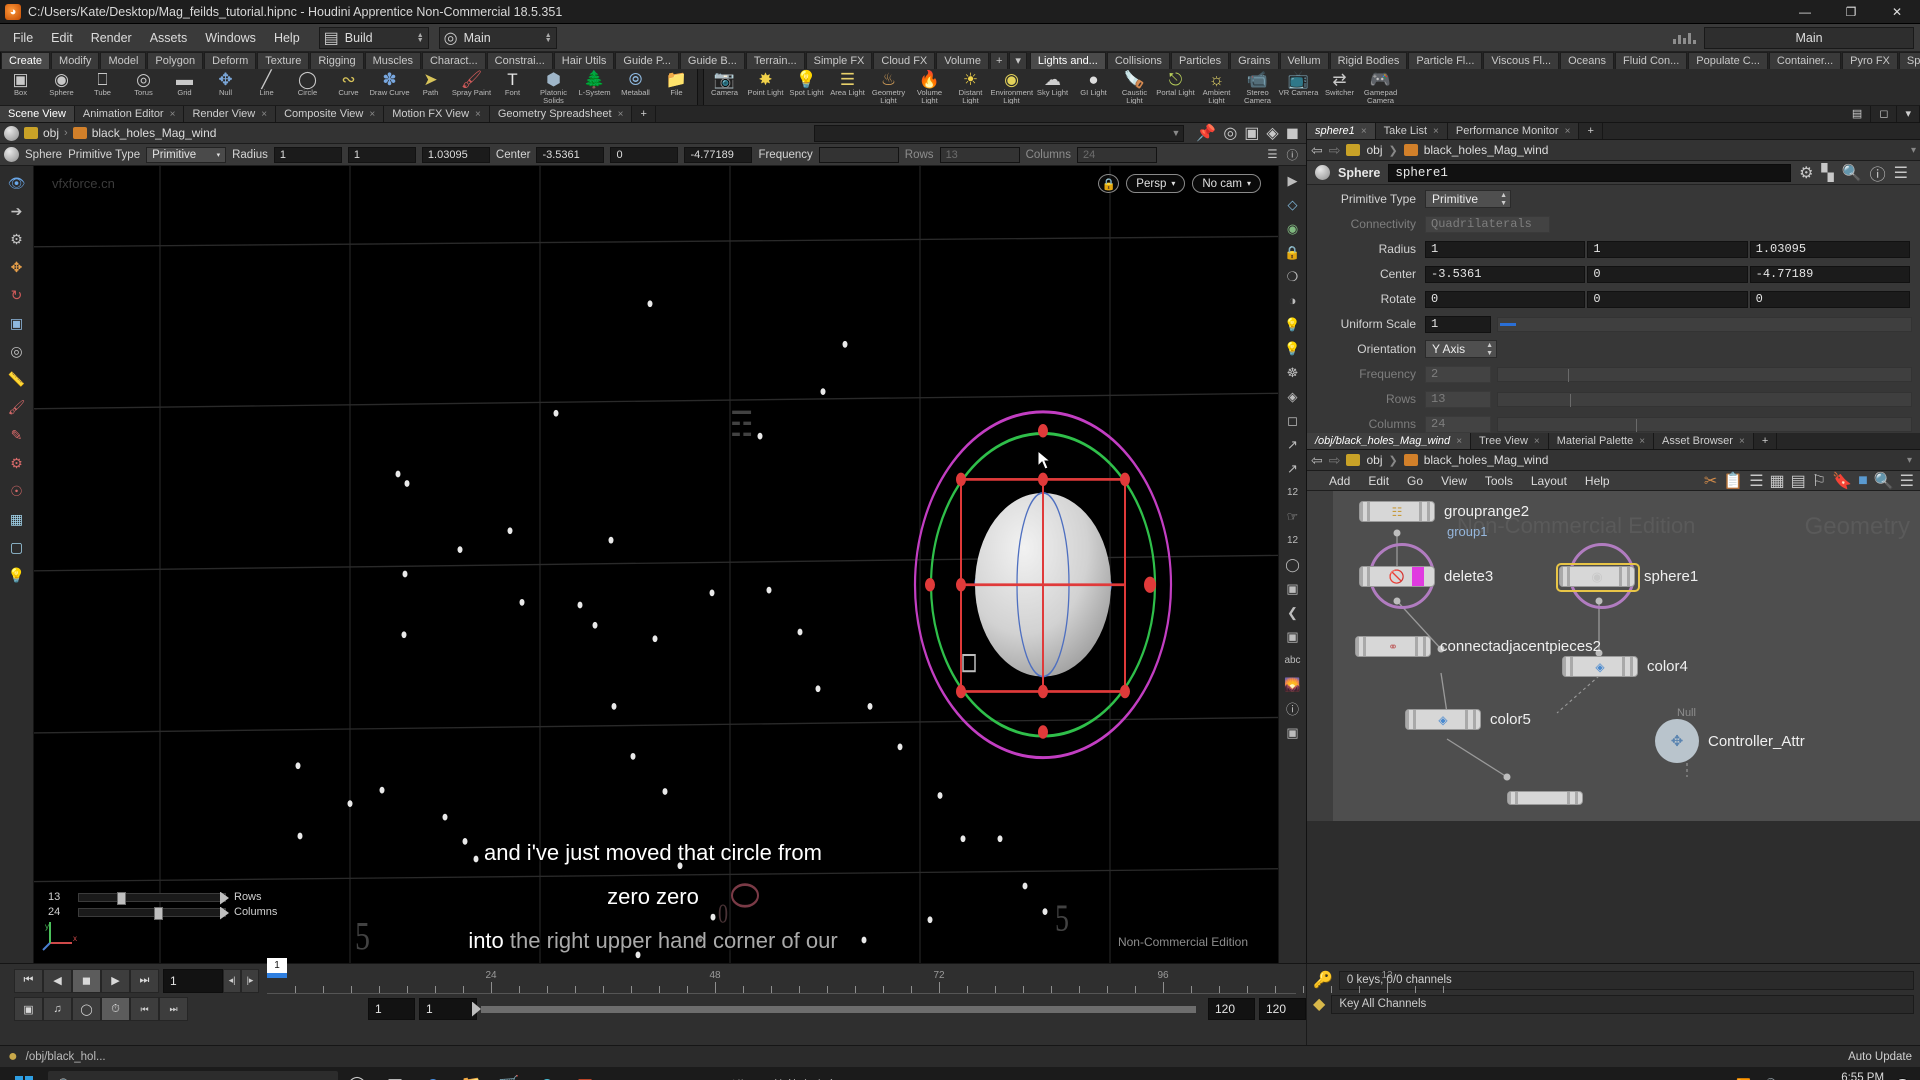 The height and width of the screenshot is (1080, 1920). I want to click on network-menu-icon: ☰, so click(1907, 481).